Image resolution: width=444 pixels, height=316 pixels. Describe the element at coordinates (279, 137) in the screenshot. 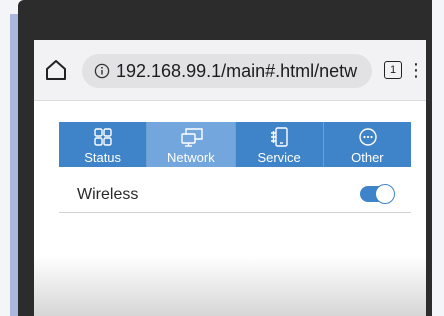

I see `service-device-icon` at that location.